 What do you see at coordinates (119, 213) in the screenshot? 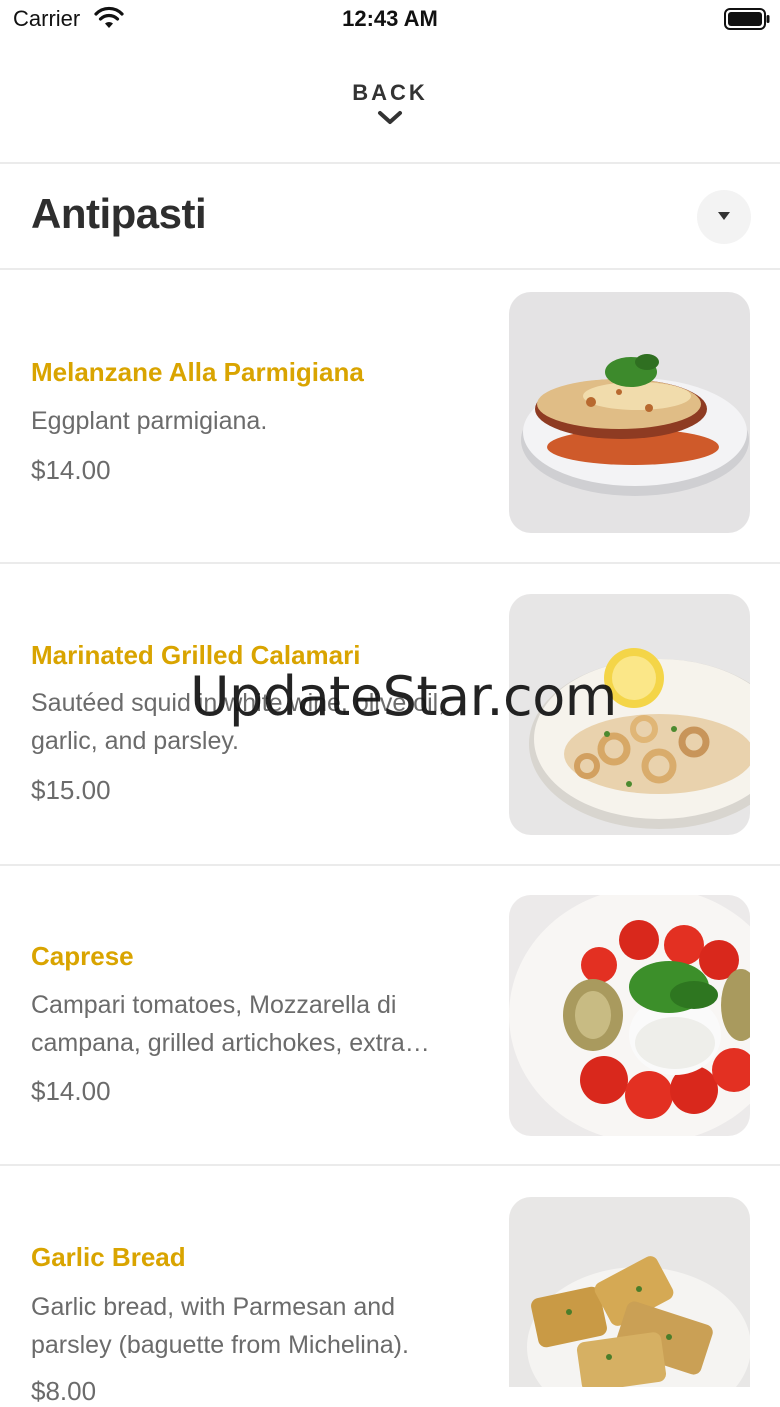
I see `section-title: Antipasti` at bounding box center [119, 213].